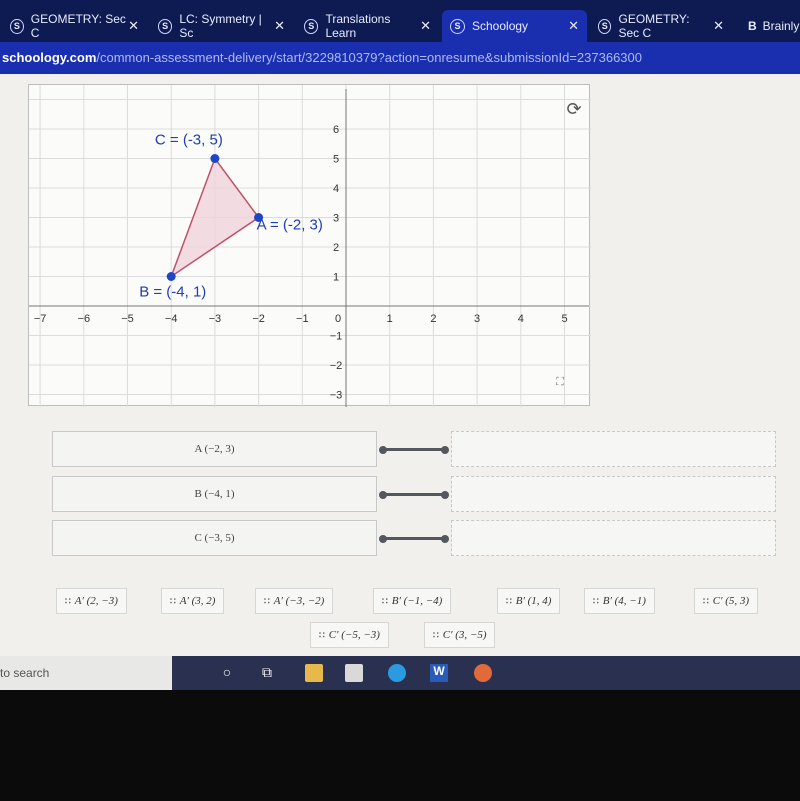 The width and height of the screenshot is (800, 801). Describe the element at coordinates (564, 319) in the screenshot. I see `x-tick-label: 5` at that location.